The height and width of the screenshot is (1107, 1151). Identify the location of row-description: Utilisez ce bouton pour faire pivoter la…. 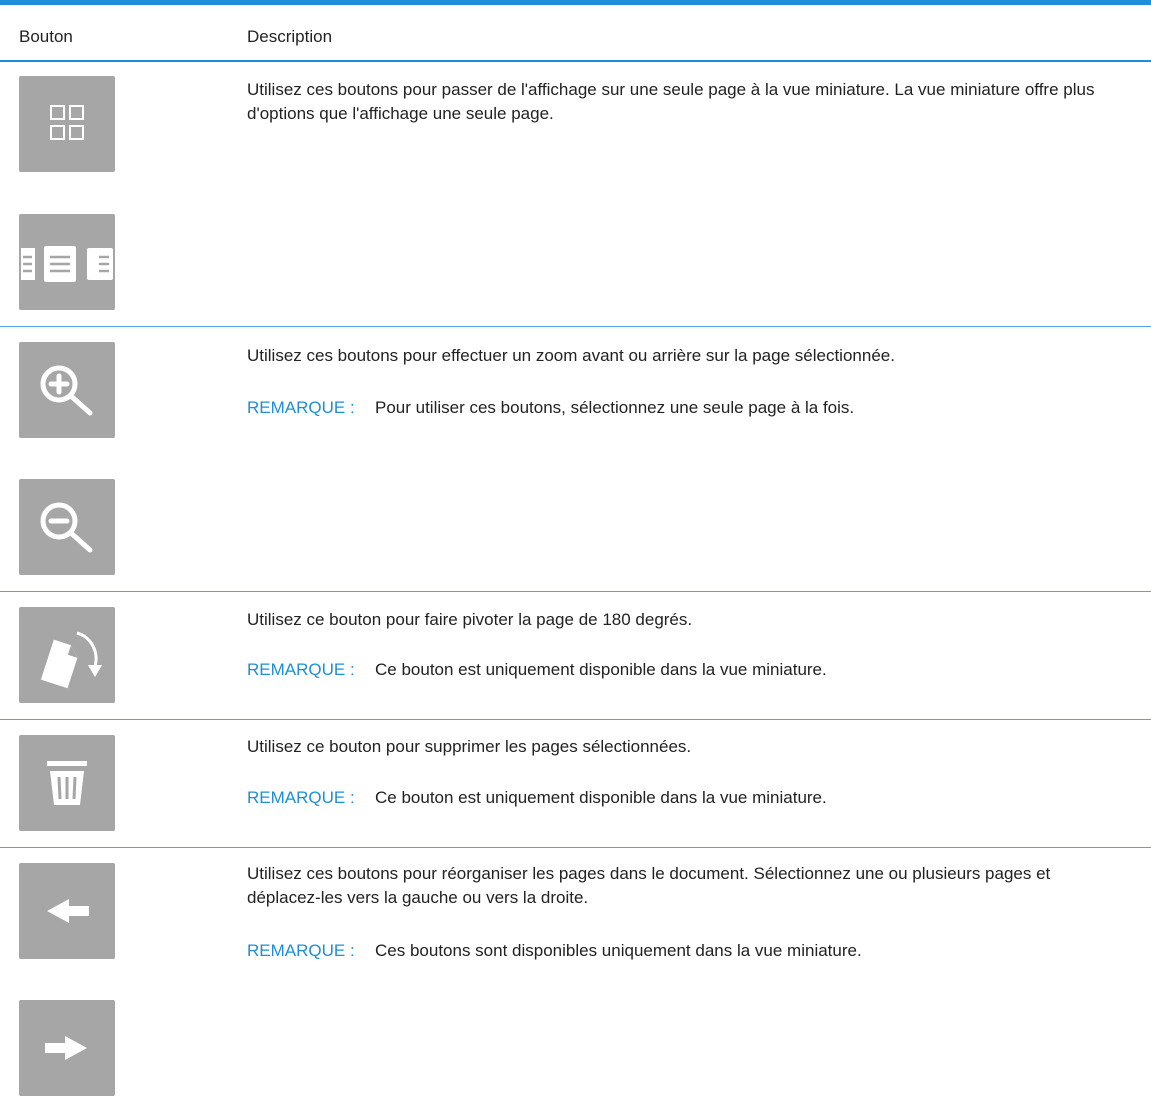
(470, 619).